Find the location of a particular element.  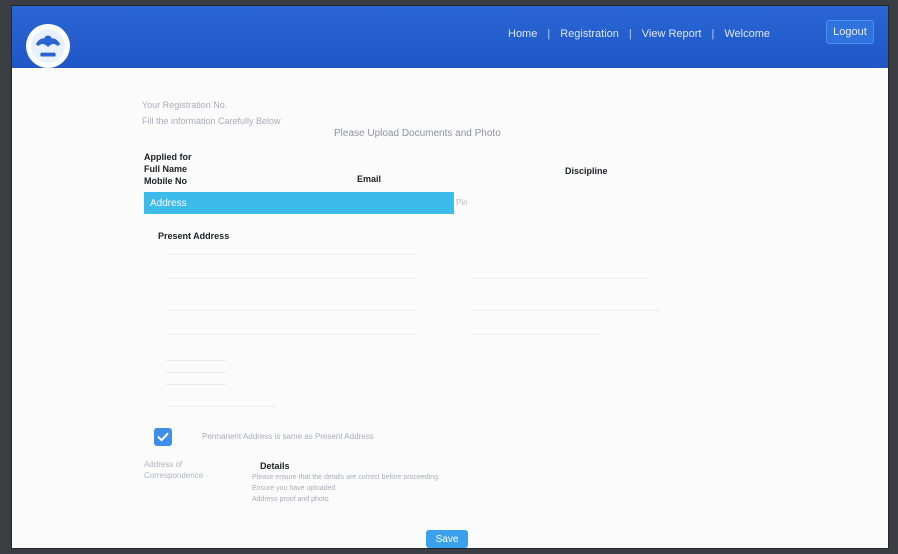

mobile-number-label: Mobile No is located at coordinates (165, 181).